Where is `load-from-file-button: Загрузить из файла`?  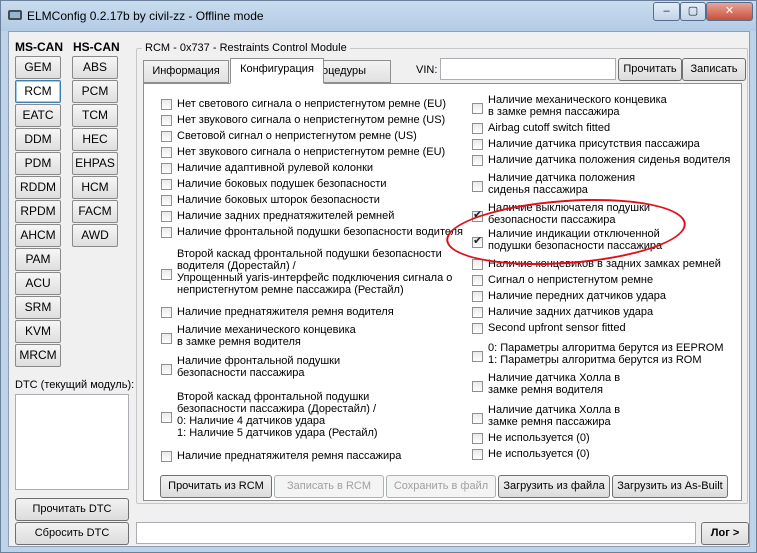
load-from-file-button: Загрузить из файла is located at coordinates (554, 486).